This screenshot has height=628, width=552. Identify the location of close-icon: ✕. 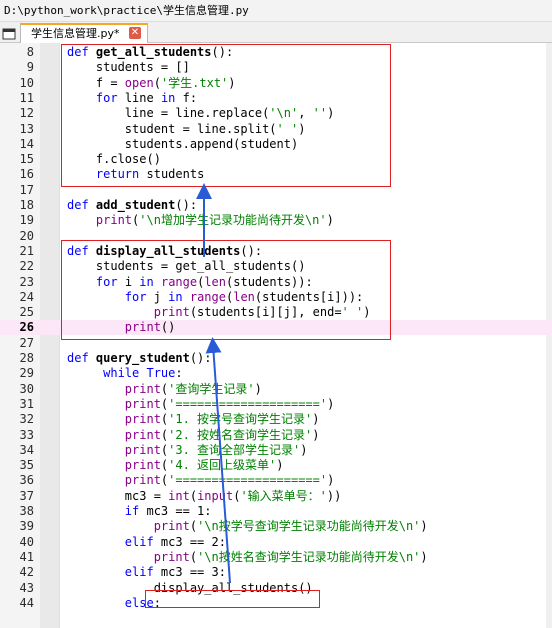
(135, 33).